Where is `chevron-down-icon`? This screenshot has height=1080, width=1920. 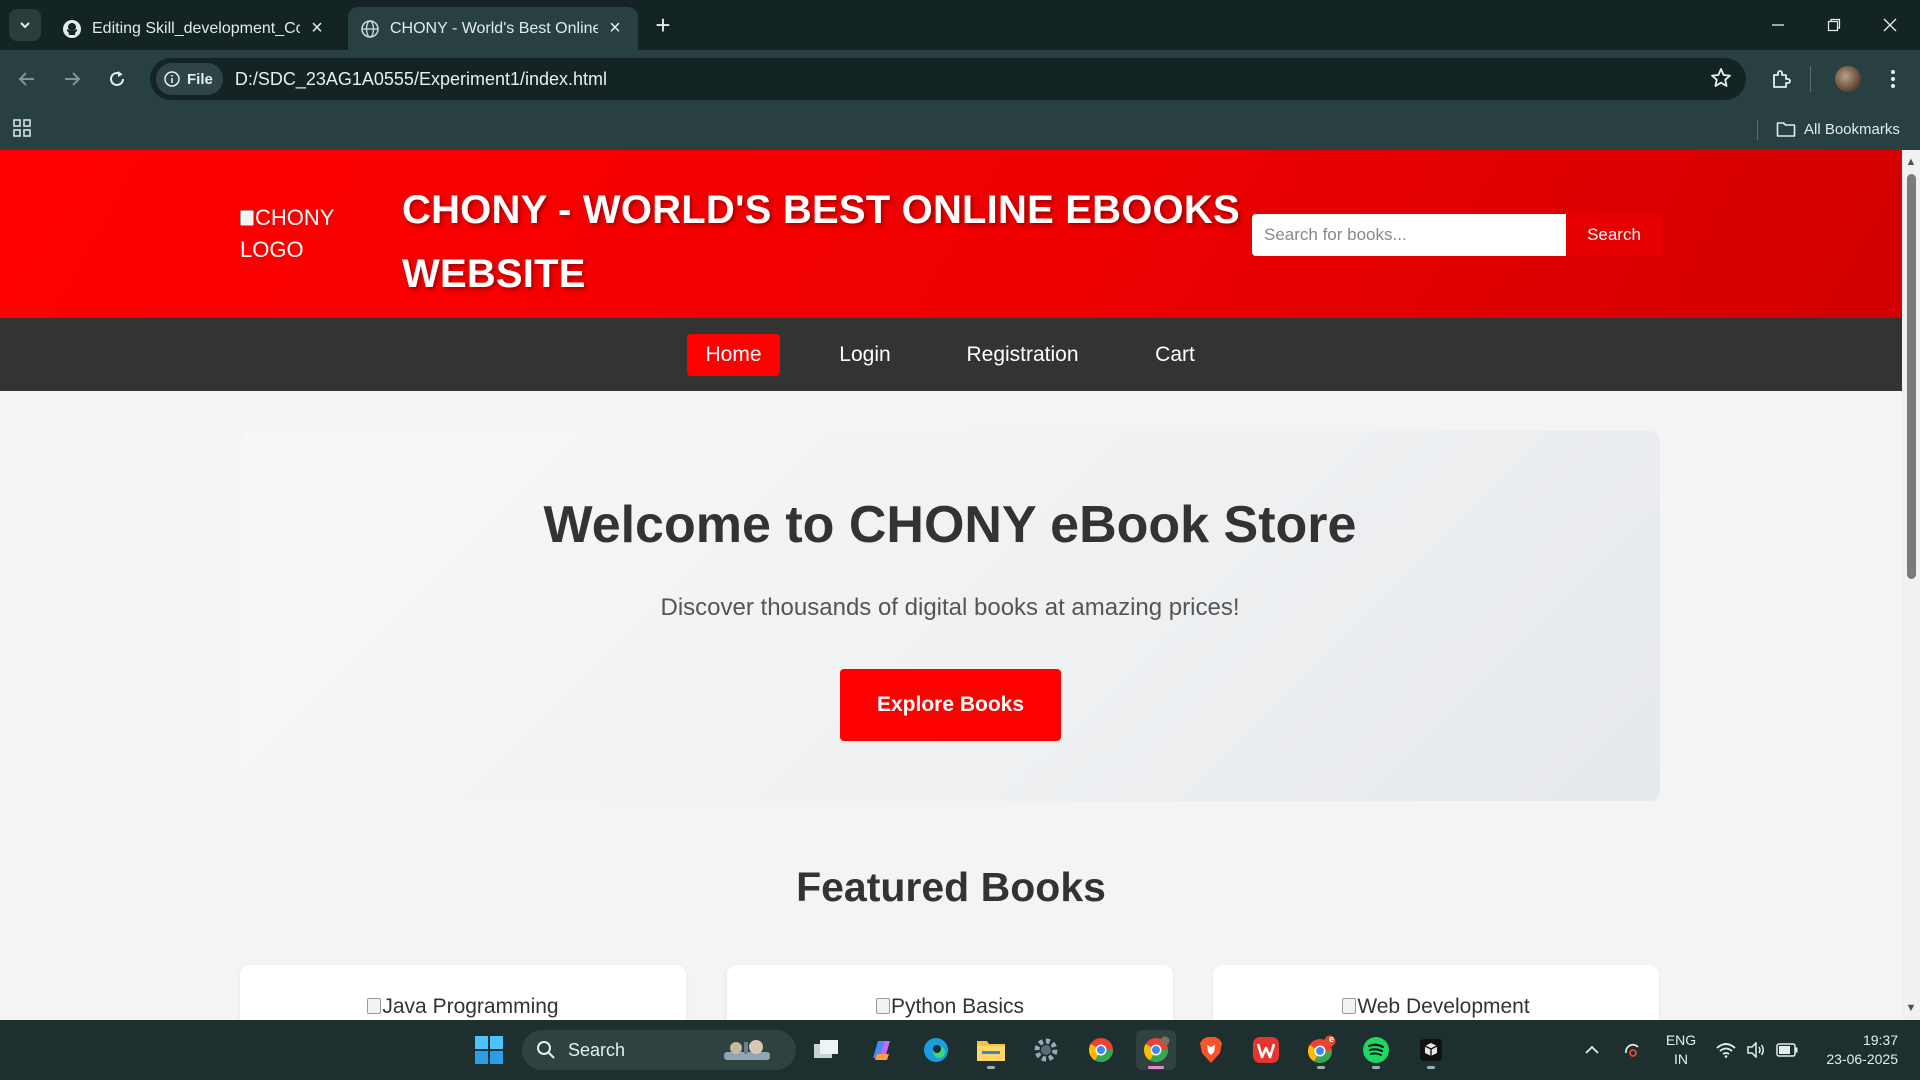 chevron-down-icon is located at coordinates (25, 25).